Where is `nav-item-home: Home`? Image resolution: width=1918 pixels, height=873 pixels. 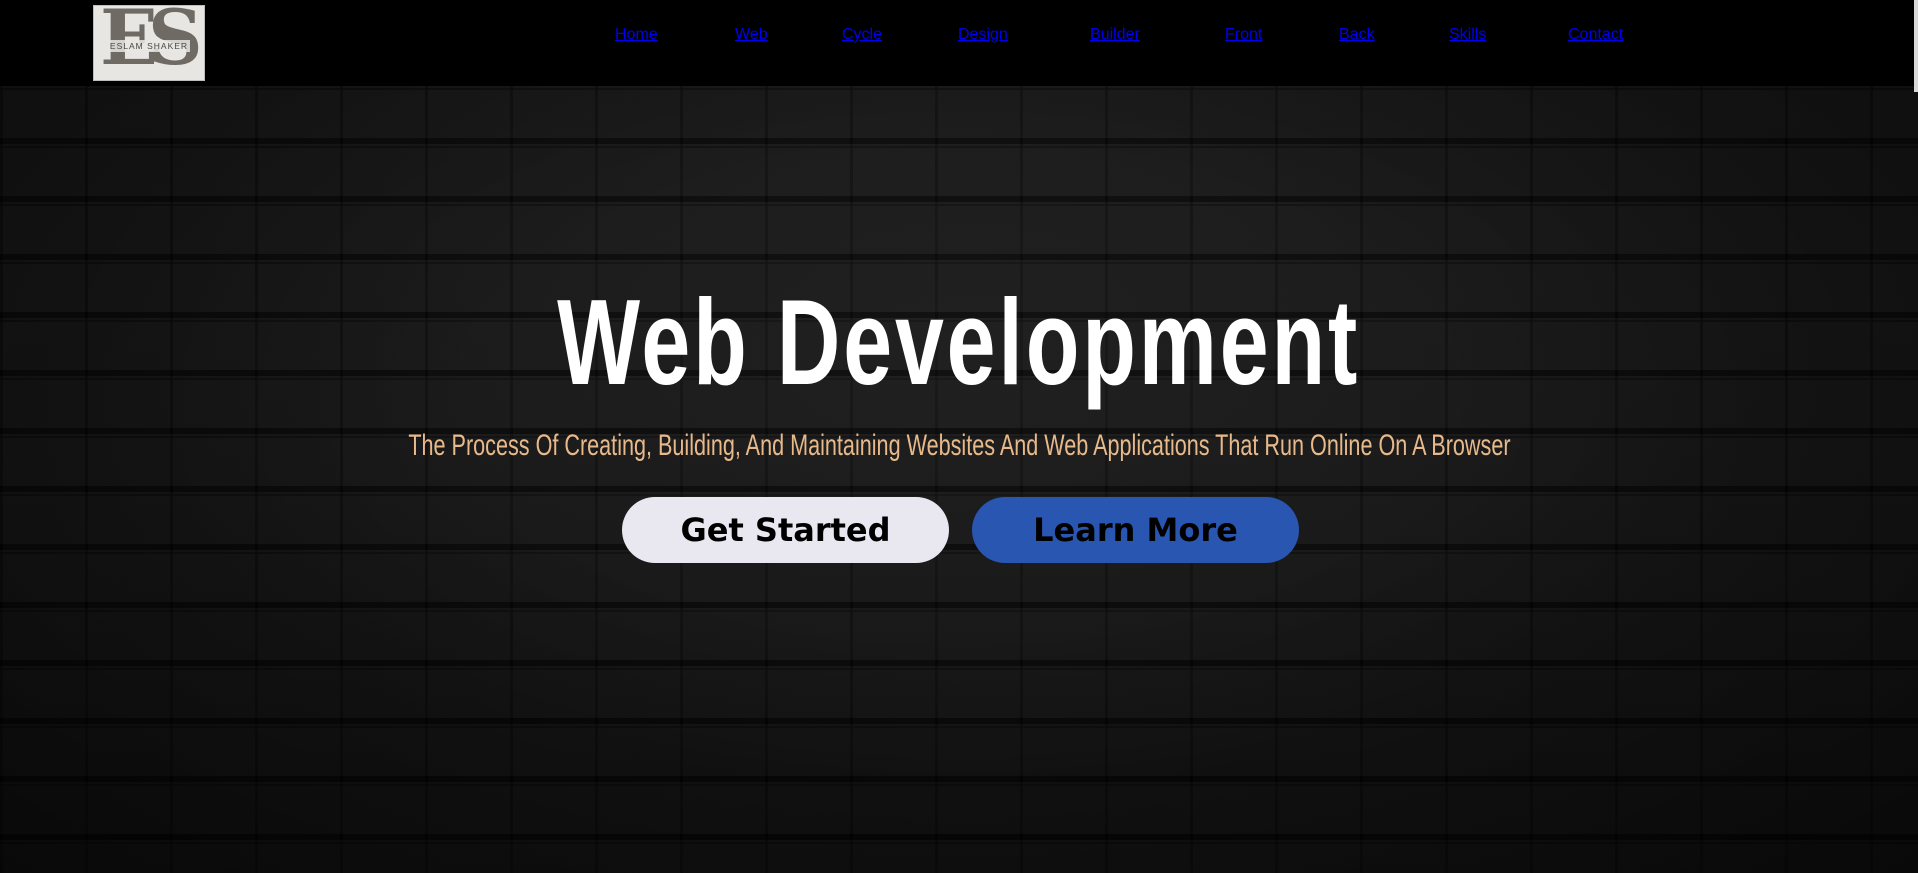
nav-item-home: Home is located at coordinates (636, 43).